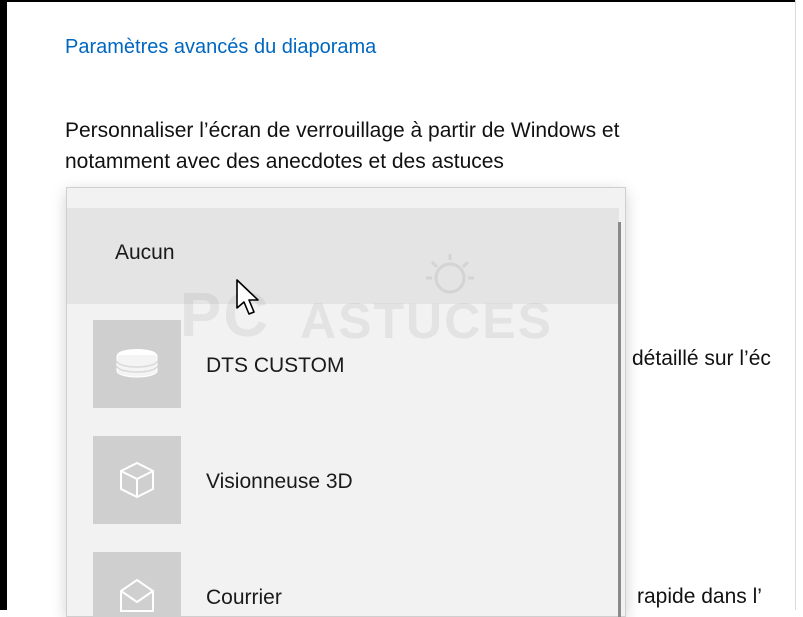 Image resolution: width=803 pixels, height=617 pixels. I want to click on cube-icon, so click(137, 480).